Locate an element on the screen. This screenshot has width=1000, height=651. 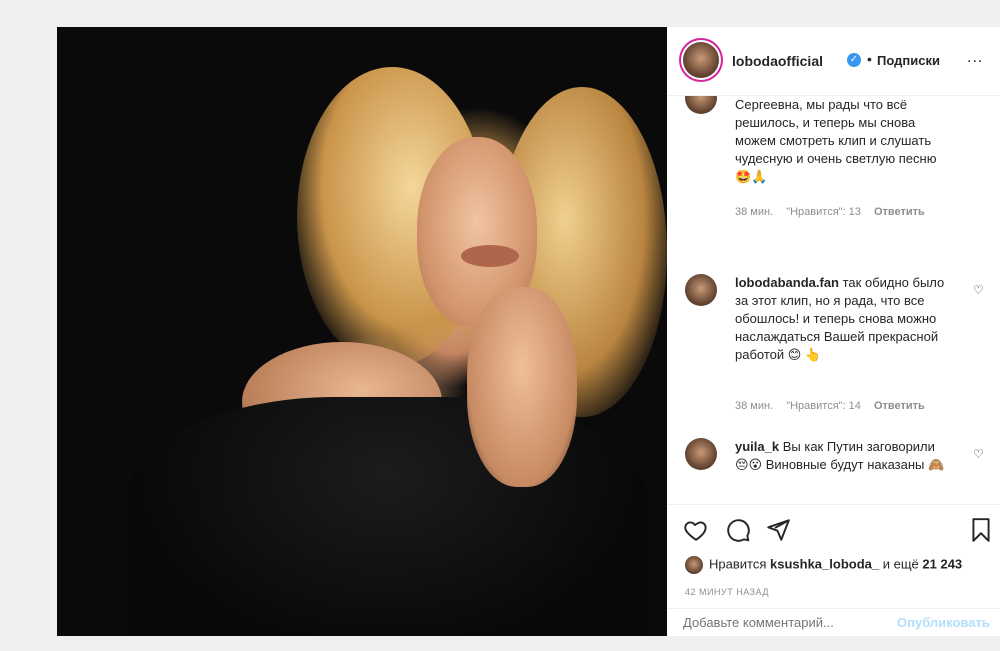
post-timestamp: 42 МИНУТ НАЗАД is located at coordinates (727, 592).